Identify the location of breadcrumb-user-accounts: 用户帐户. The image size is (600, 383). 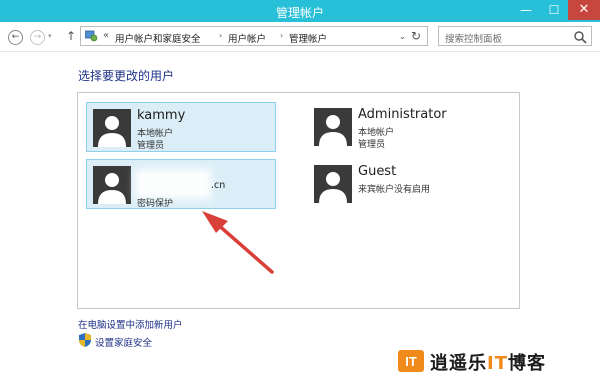
(247, 38).